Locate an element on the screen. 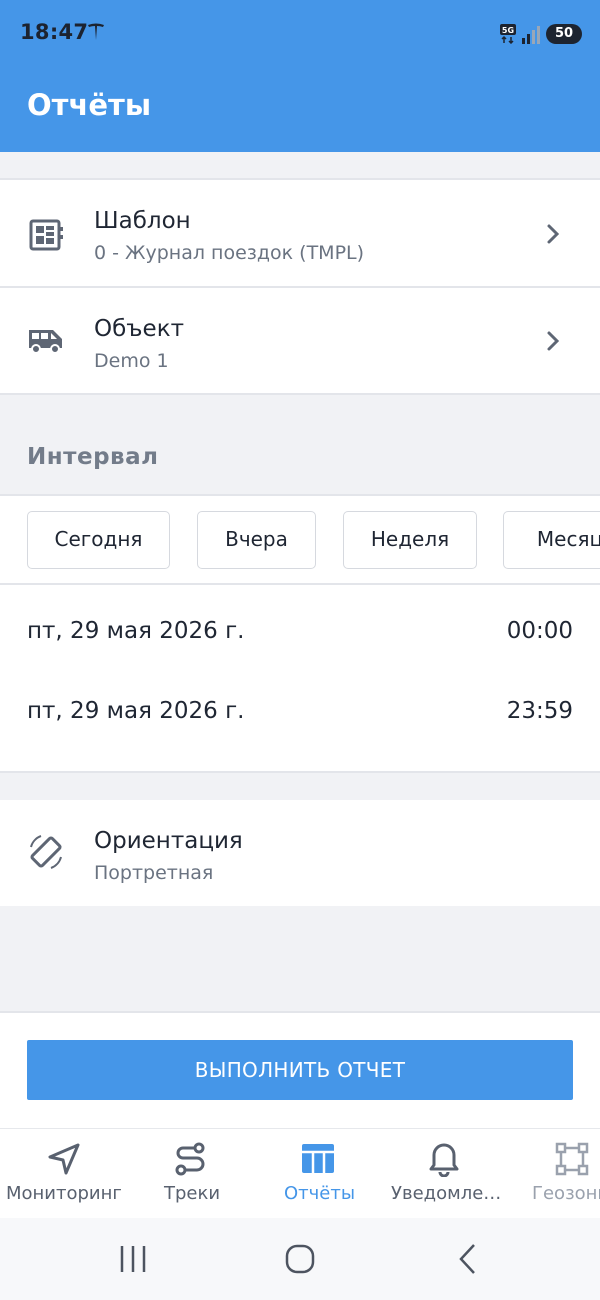 Image resolution: width=600 pixels, height=1300 pixels. status-time: 18:47 is located at coordinates (54, 32).